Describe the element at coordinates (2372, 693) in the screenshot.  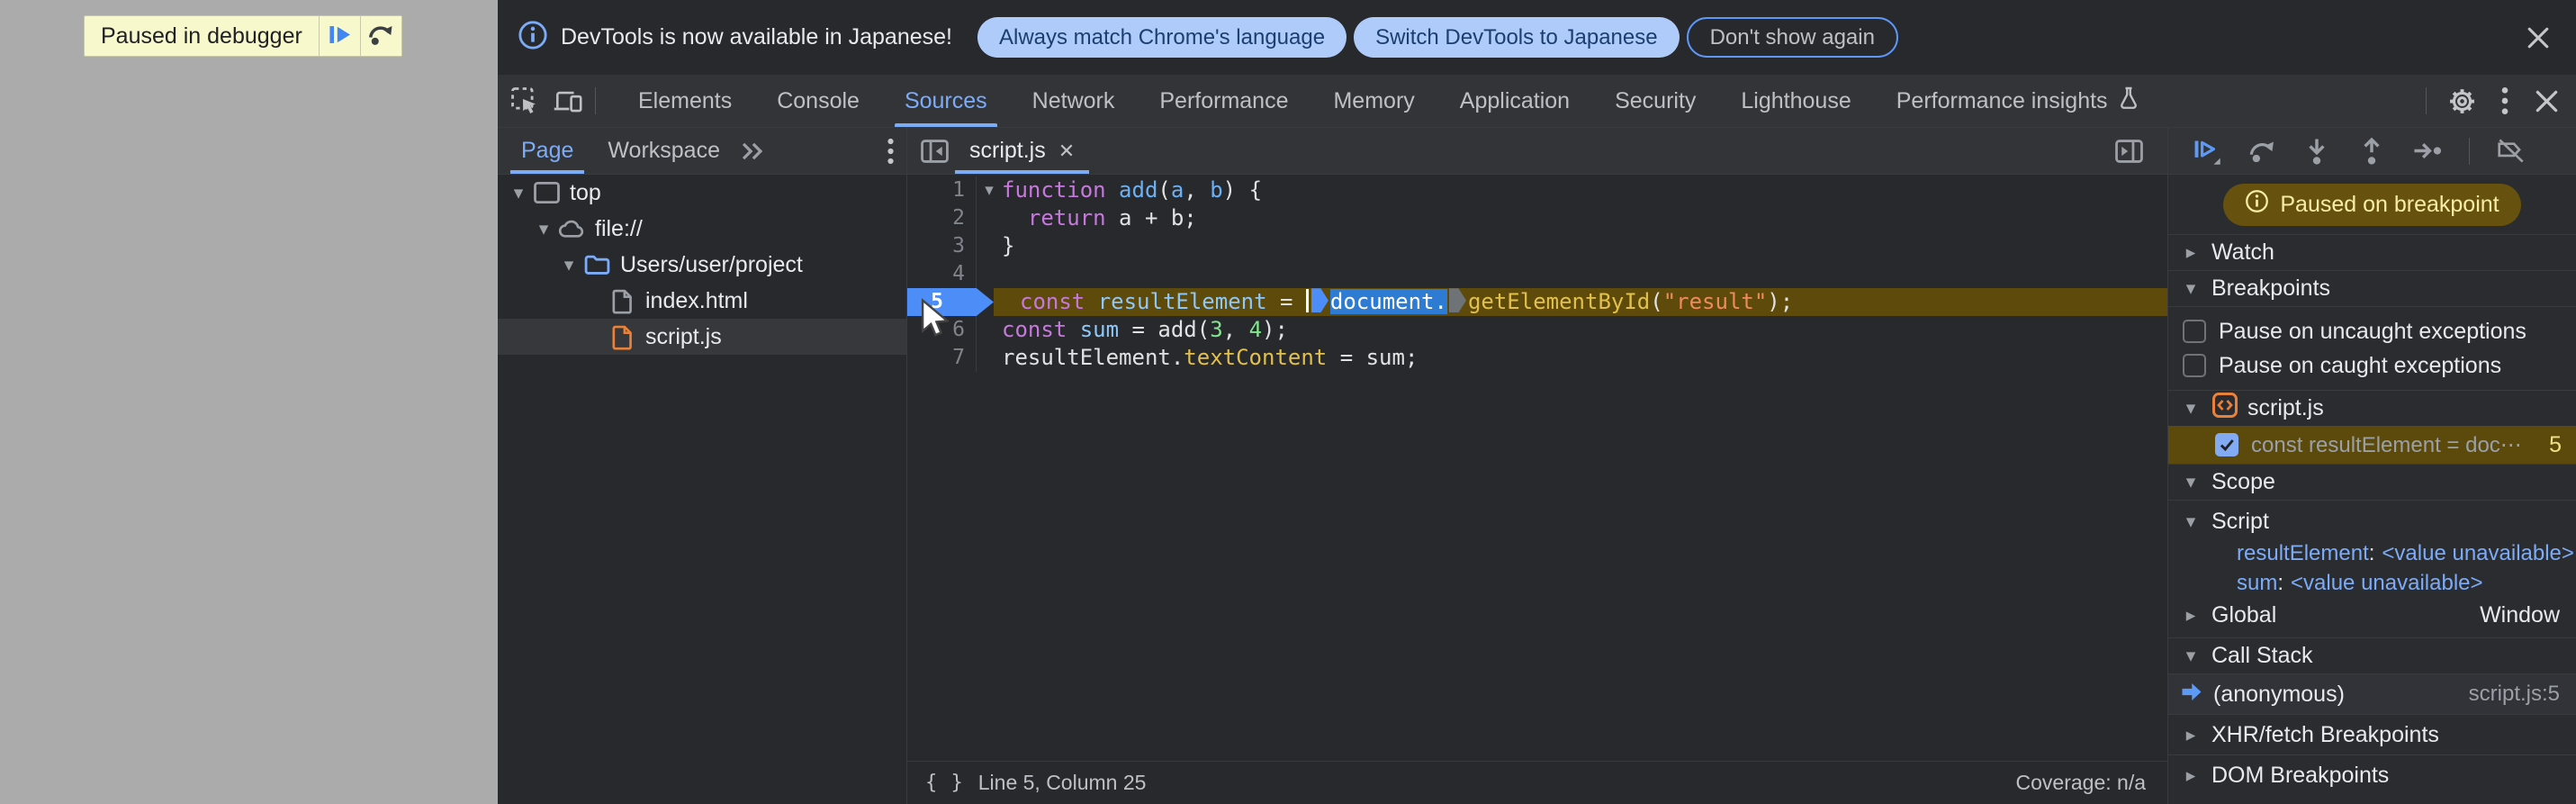
I see `call-stack-frame: (anonymous) script.js:5` at that location.